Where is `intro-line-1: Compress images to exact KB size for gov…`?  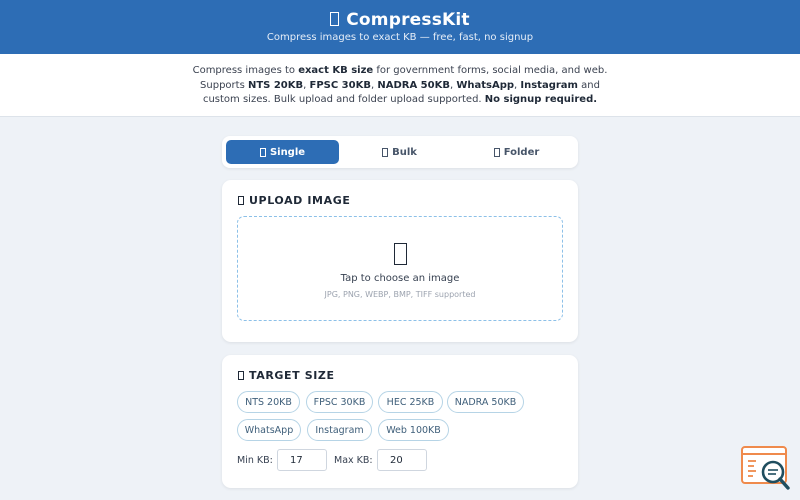
intro-line-1: Compress images to exact KB size for gov… is located at coordinates (400, 70).